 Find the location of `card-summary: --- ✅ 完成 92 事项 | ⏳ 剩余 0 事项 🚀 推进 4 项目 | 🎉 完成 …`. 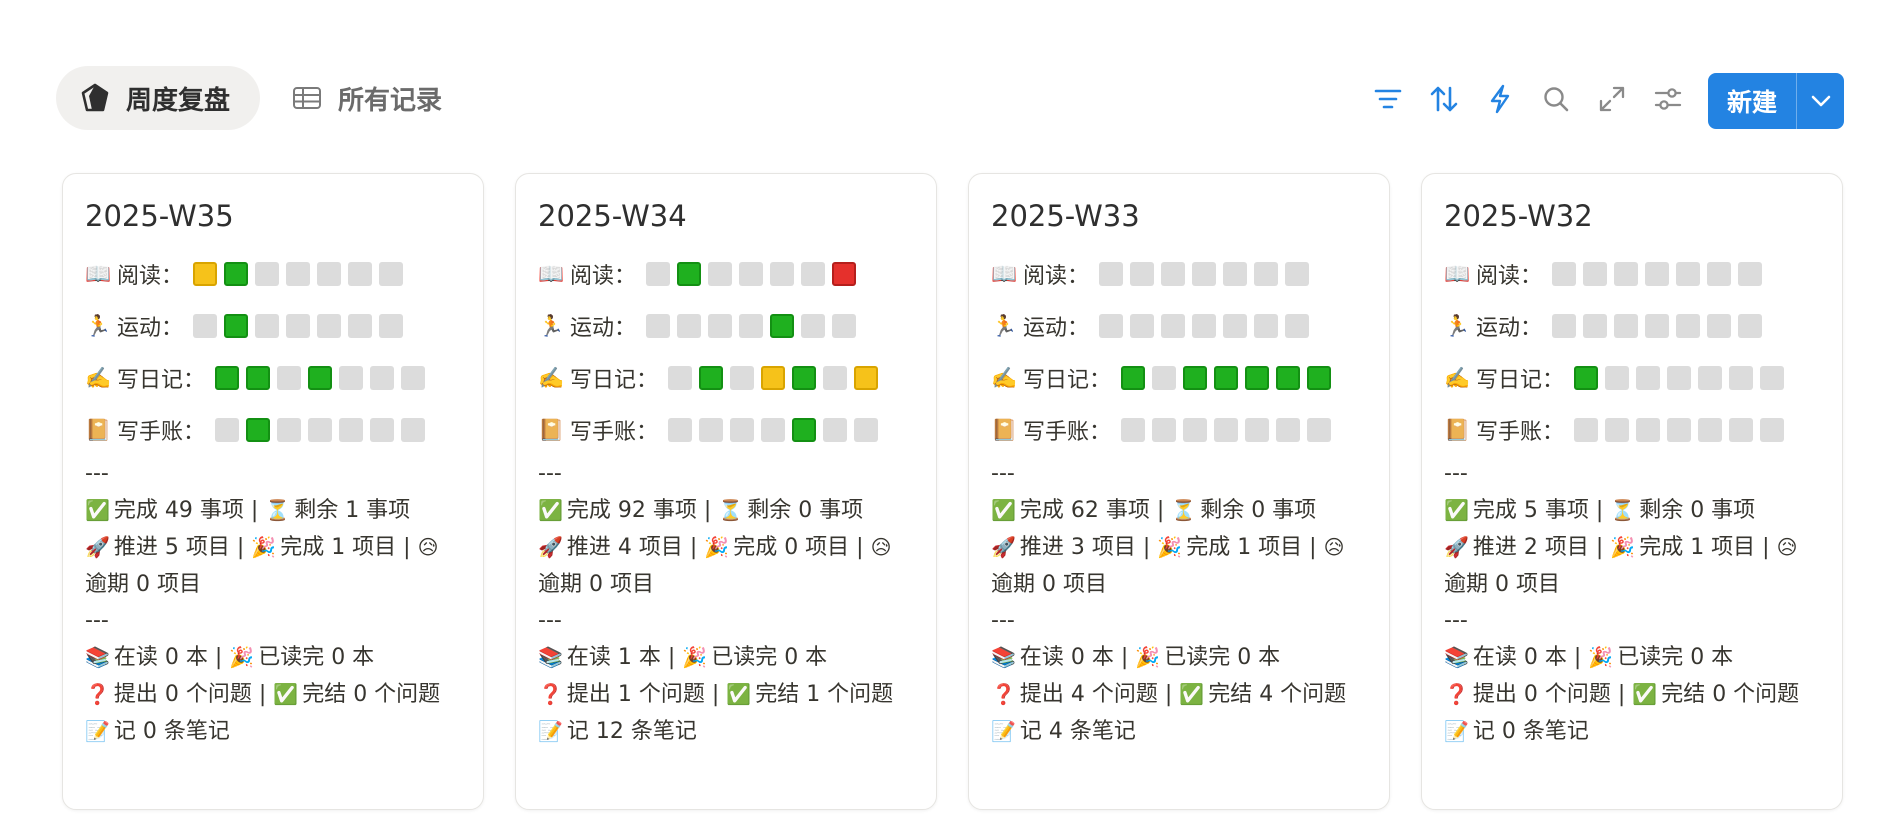

card-summary: --- ✅ 完成 92 事项 | ⏳ 剩余 0 事项 🚀 推进 4 项目 | 🎉 完成 … is located at coordinates (726, 603).